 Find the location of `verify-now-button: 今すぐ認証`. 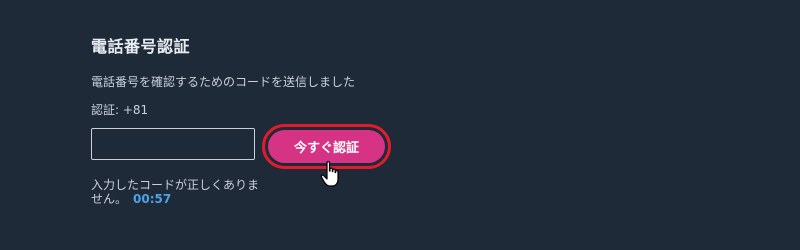

verify-now-button: 今すぐ認証 is located at coordinates (326, 146).